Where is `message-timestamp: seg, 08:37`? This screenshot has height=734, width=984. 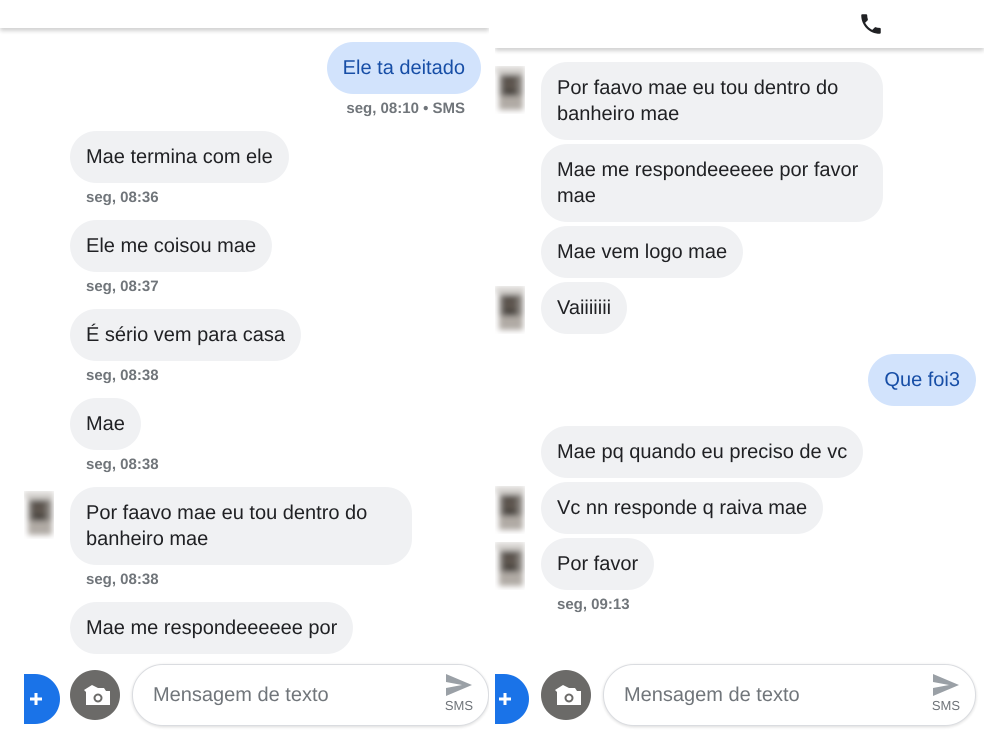 message-timestamp: seg, 08:37 is located at coordinates (123, 286).